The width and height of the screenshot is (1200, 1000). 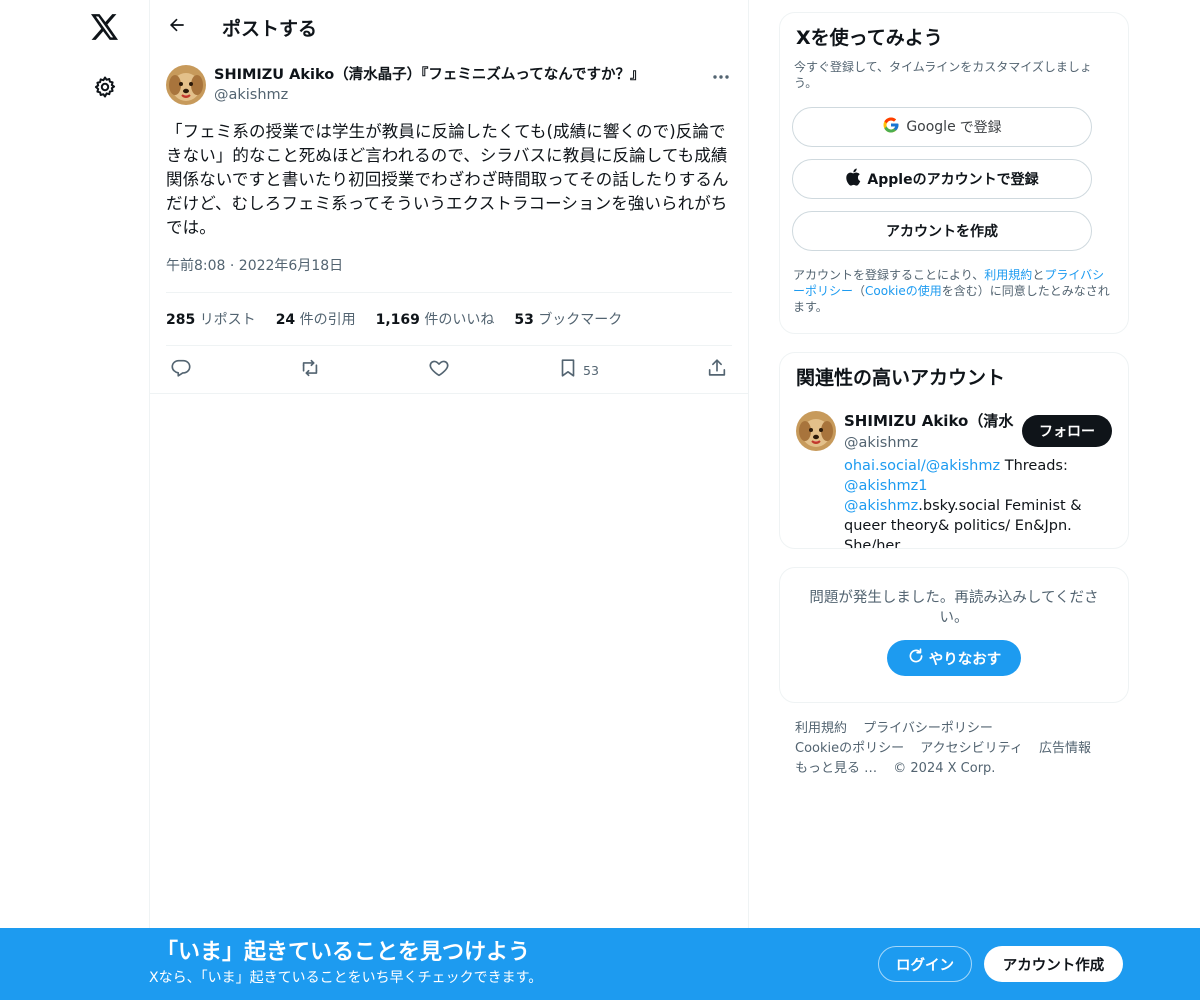 I want to click on reply-icon, so click(x=181, y=370).